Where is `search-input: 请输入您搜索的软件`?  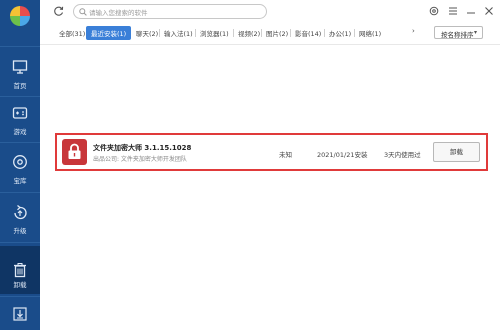
search-input: 请输入您搜索的软件 is located at coordinates (170, 11).